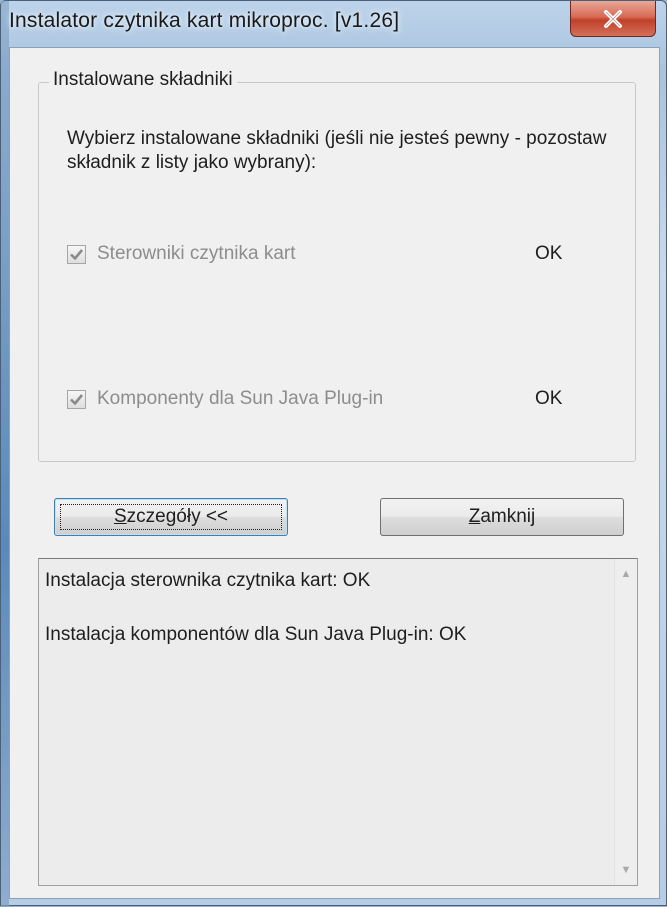 Image resolution: width=667 pixels, height=907 pixels. I want to click on java-plugin-components-status: OK, so click(549, 398).